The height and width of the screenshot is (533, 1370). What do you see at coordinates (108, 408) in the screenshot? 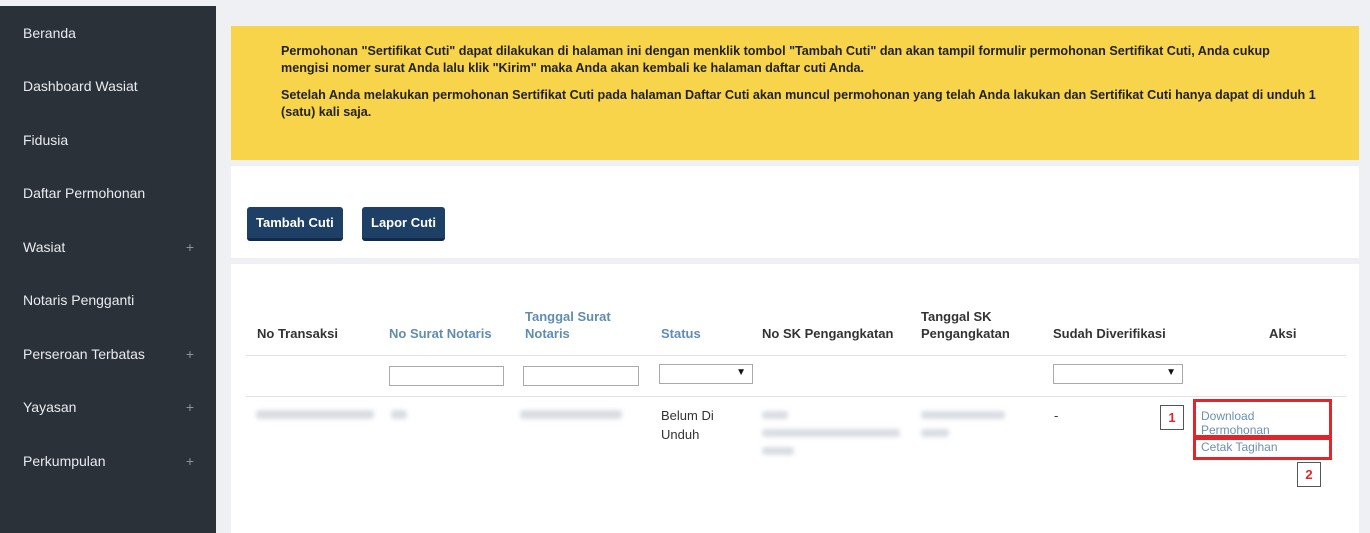
I see `sidebar-item-yayasan: Yayasan +` at bounding box center [108, 408].